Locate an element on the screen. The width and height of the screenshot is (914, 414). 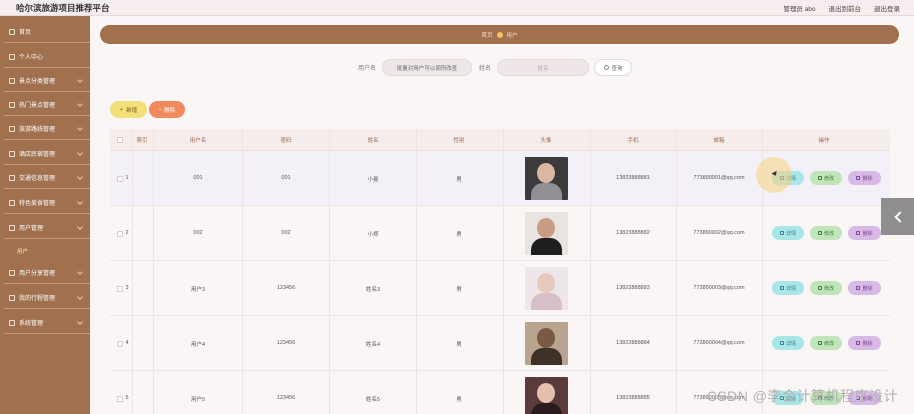
search-row: 用户名 批量对用户可以调剂改查 姓名 姓名 查询 is located at coordinates (495, 67).